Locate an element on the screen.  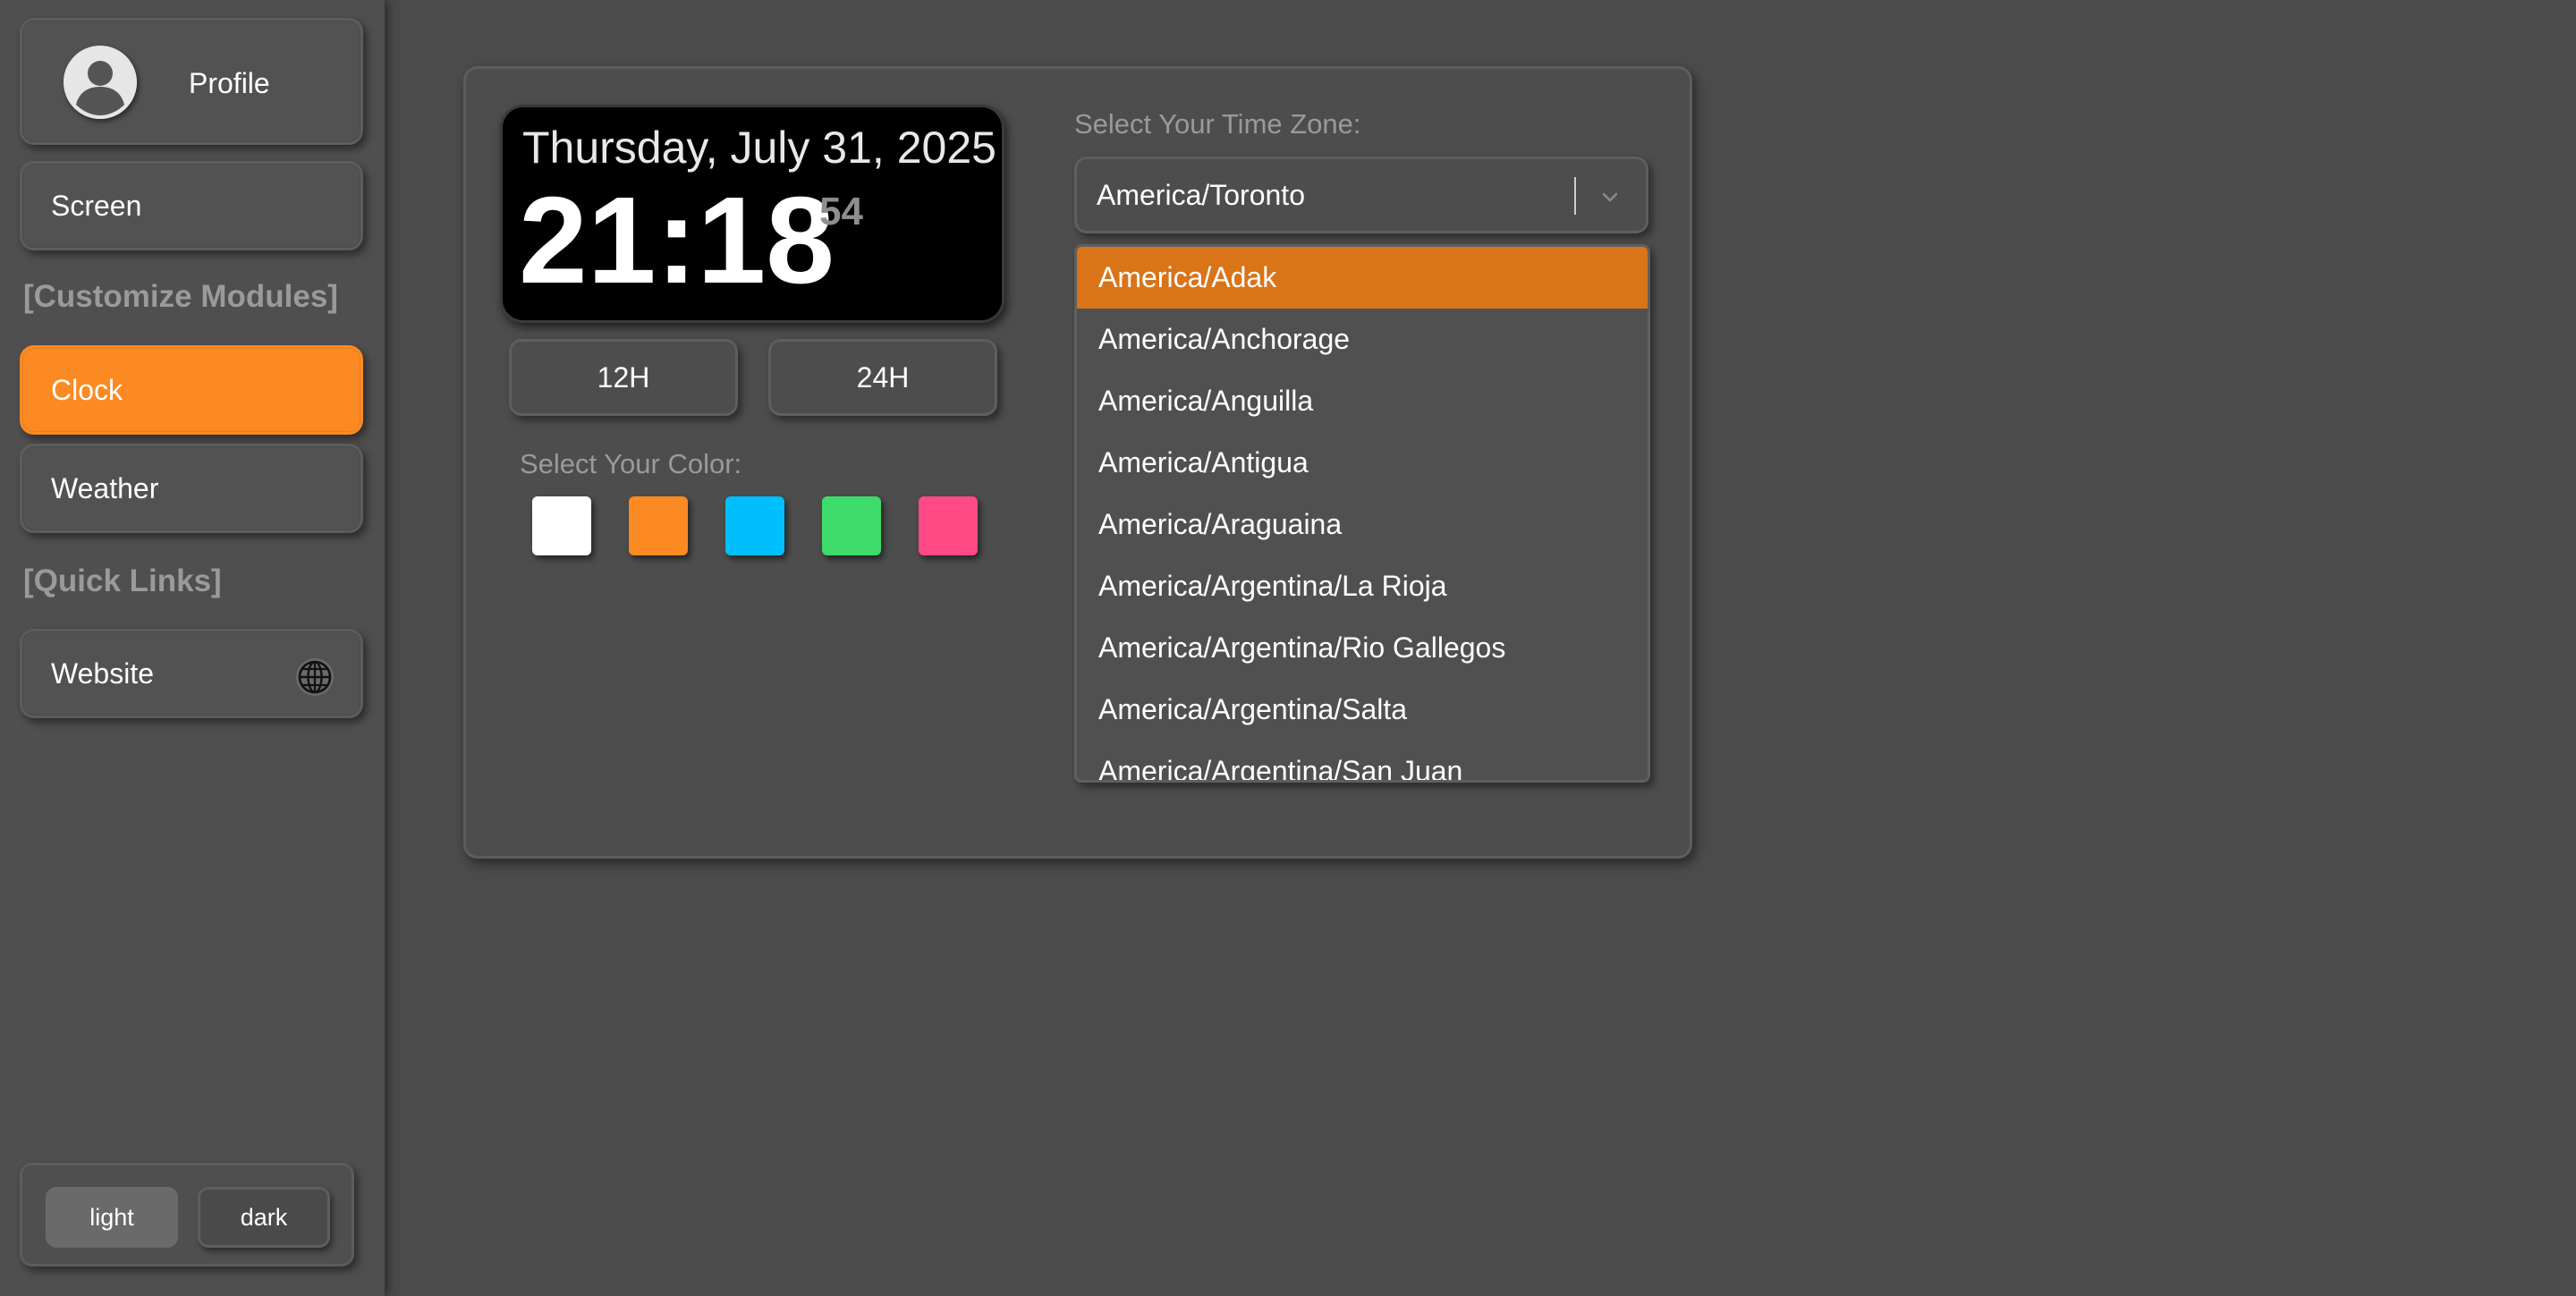
color-swatch-pink is located at coordinates (948, 525).